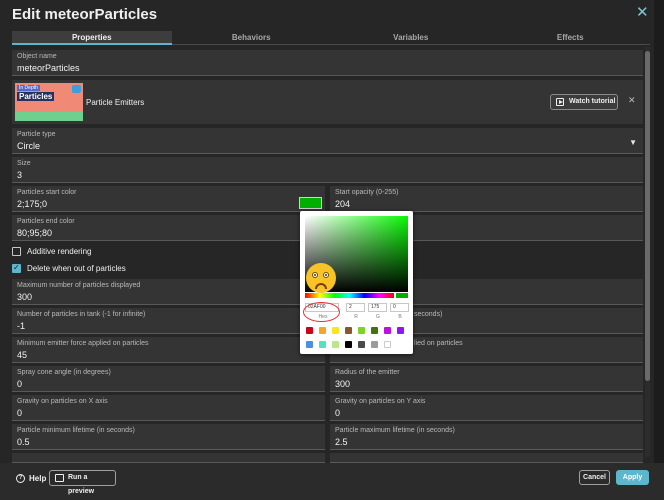 The width and height of the screenshot is (664, 500). Describe the element at coordinates (79, 285) in the screenshot. I see `max-particles-label: Maximum number of particles displayed` at that location.